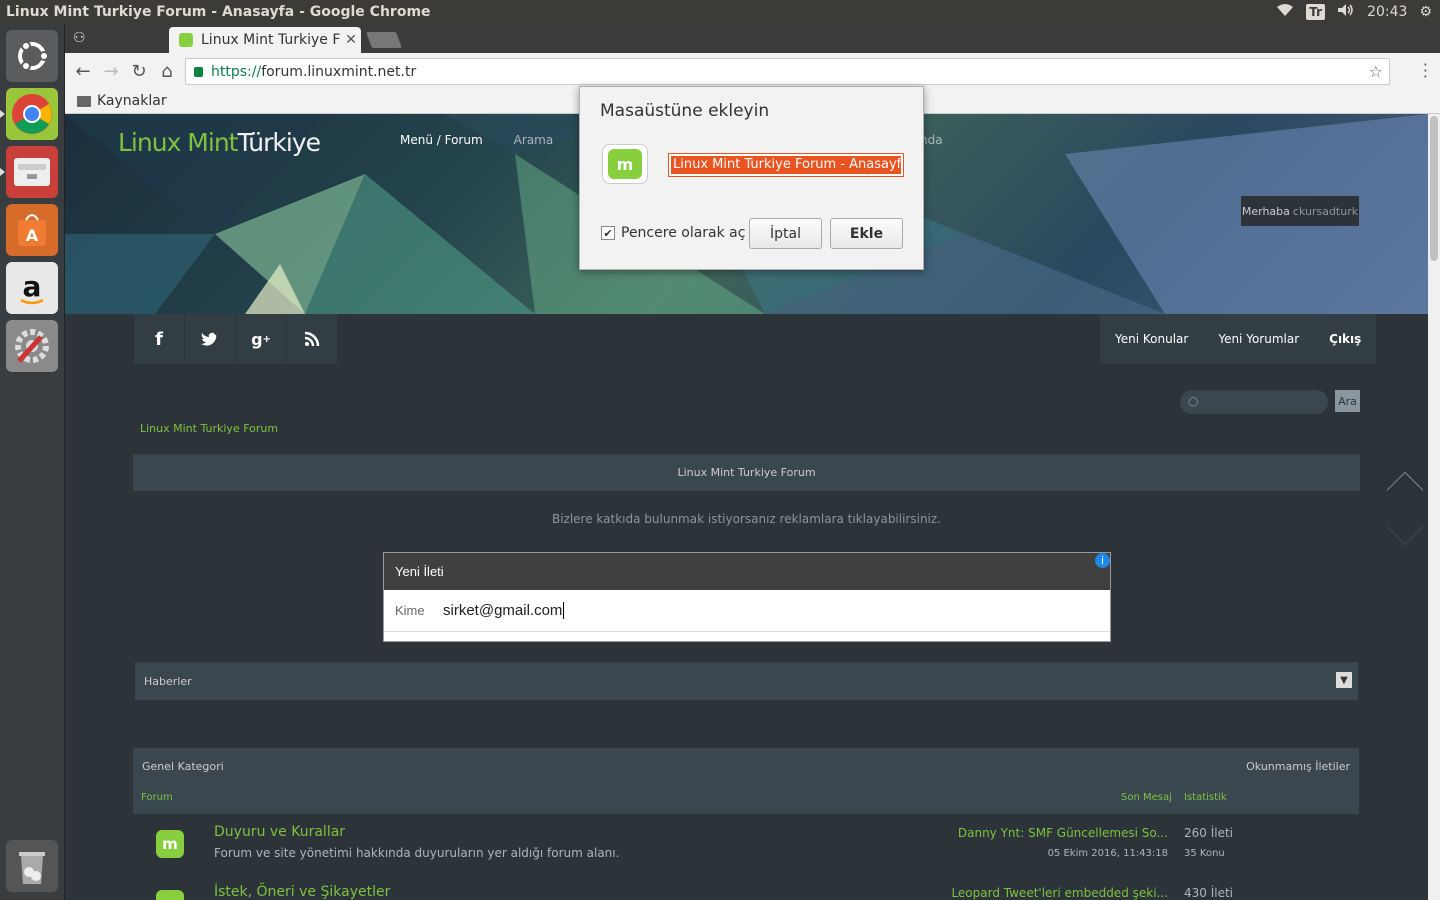 The width and height of the screenshot is (1440, 900). Describe the element at coordinates (132, 101) in the screenshot. I see `bookmark-folder: Kaynaklar` at that location.